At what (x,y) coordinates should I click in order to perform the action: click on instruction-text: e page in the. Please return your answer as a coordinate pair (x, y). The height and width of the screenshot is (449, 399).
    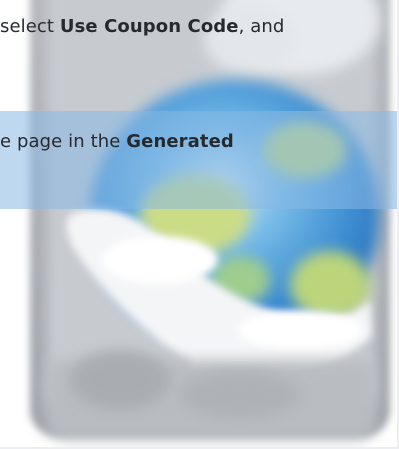
    Looking at the image, I should click on (63, 141).